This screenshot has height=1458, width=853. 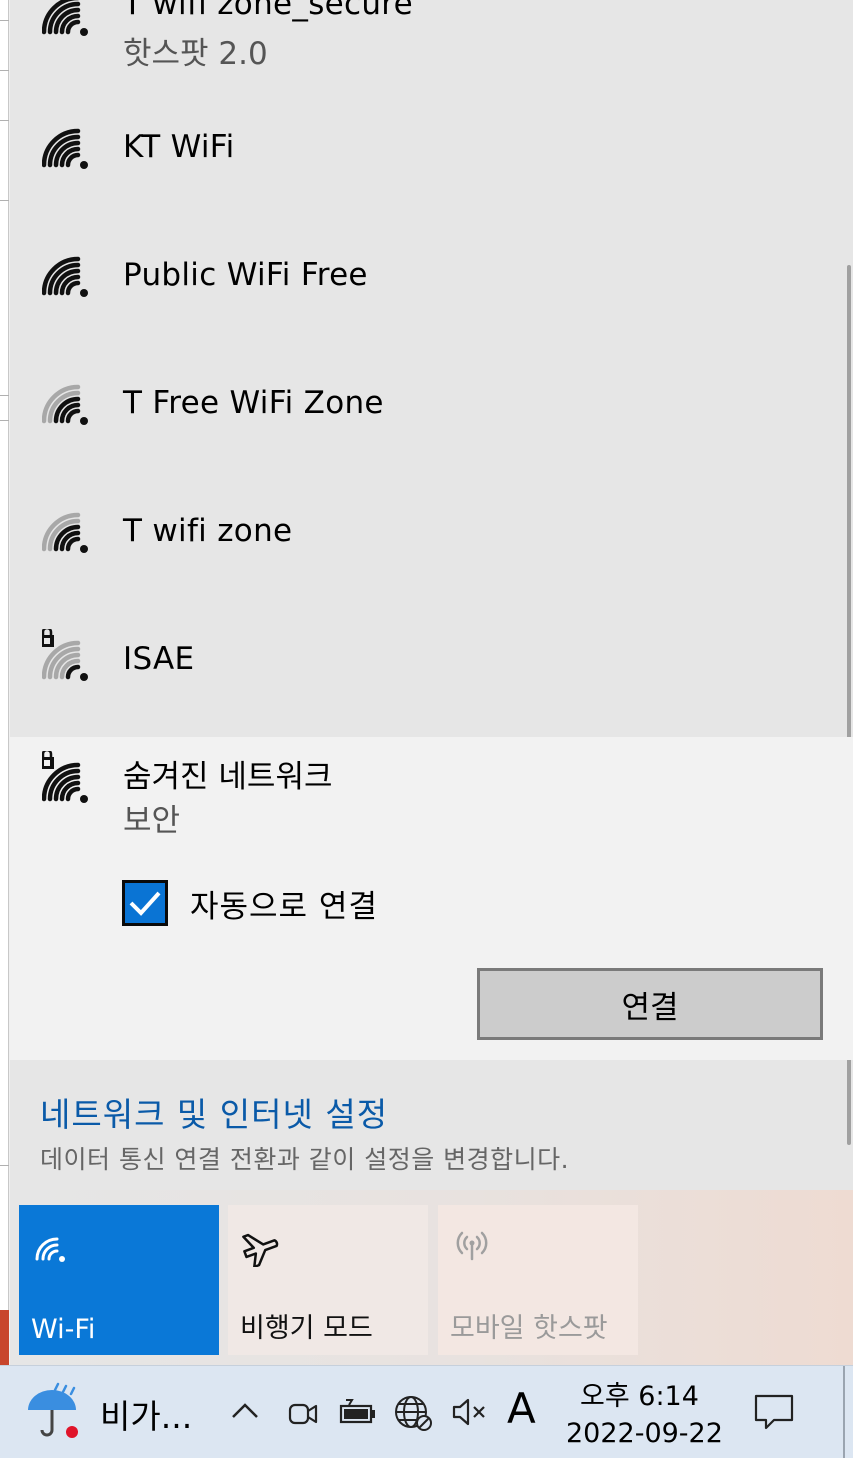 What do you see at coordinates (152, 821) in the screenshot?
I see `network-security-status: 보안` at bounding box center [152, 821].